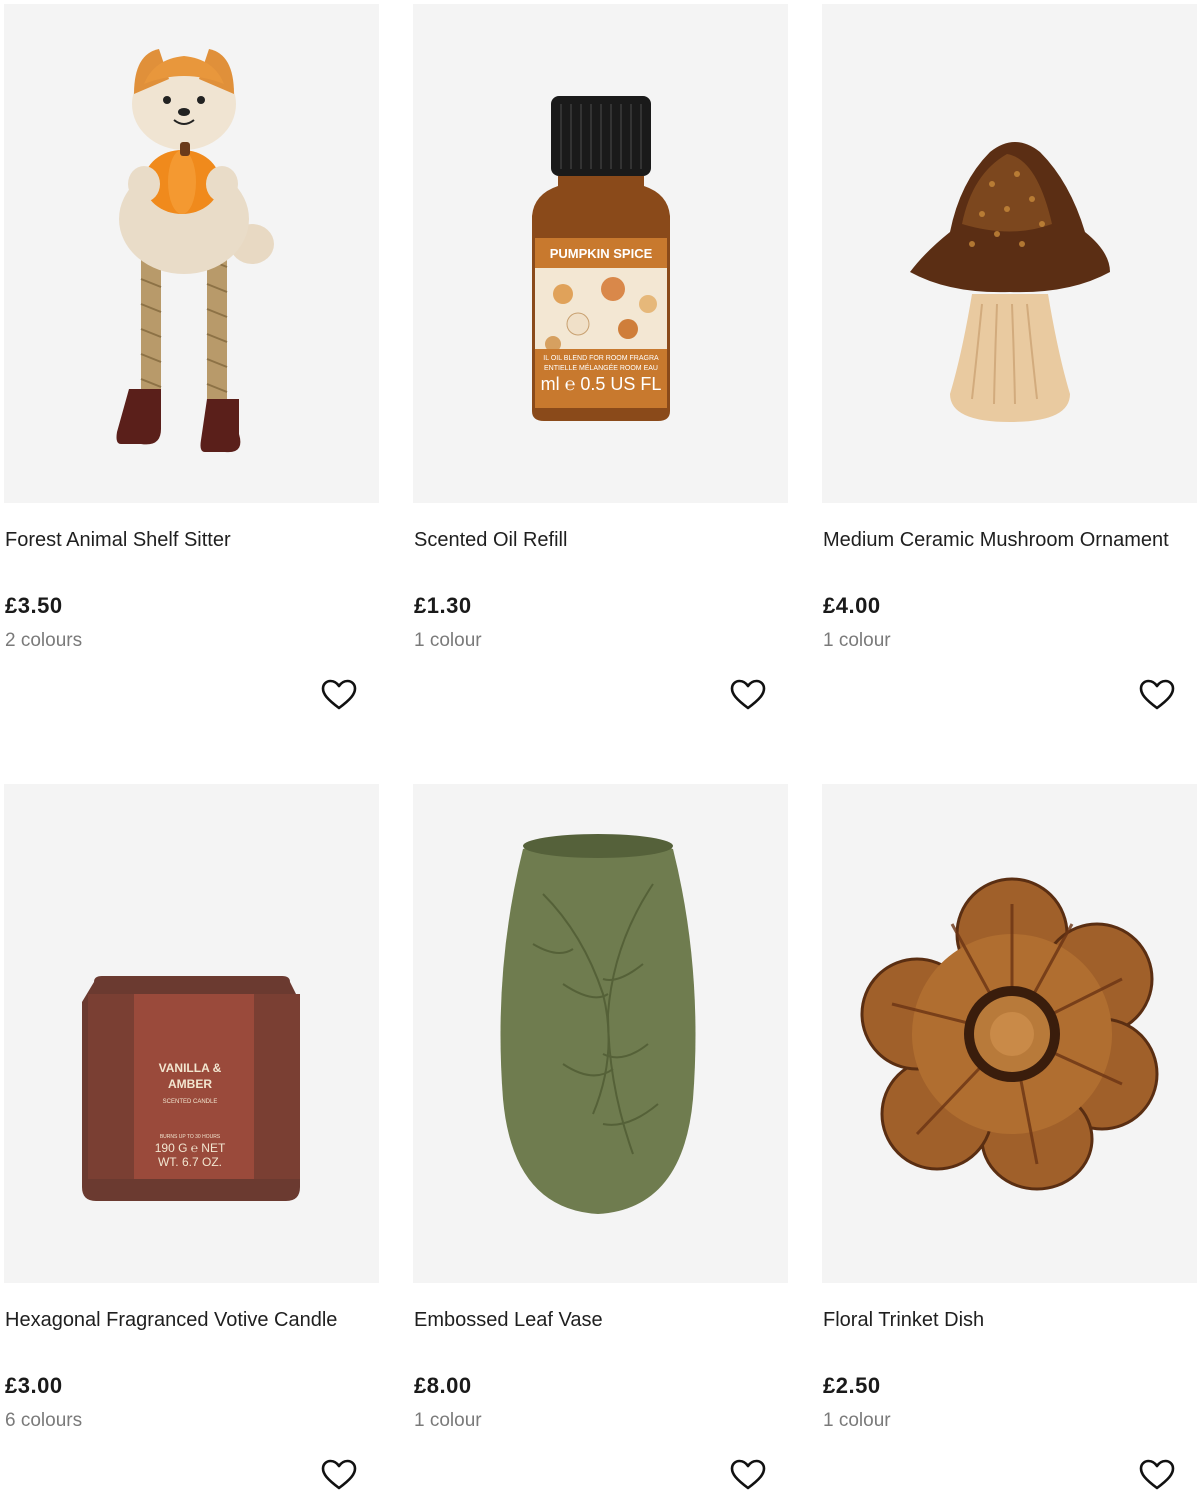  I want to click on candle-label-weight: 190 G ℮ NET, so click(190, 1148).